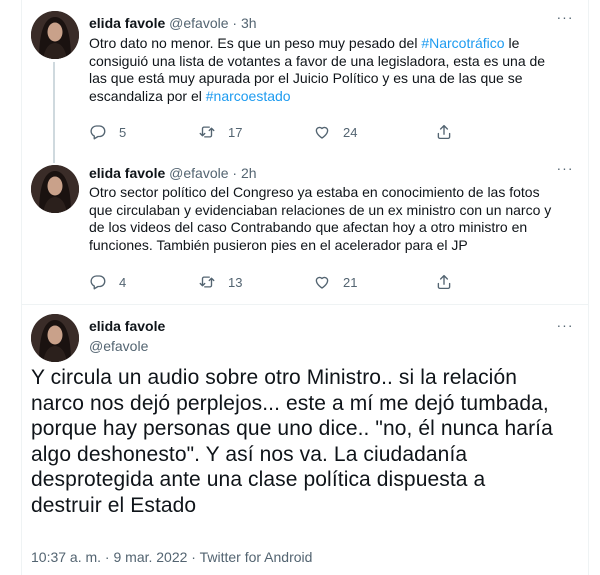 This screenshot has height=575, width=600. I want to click on retweet-count: 13, so click(235, 282).